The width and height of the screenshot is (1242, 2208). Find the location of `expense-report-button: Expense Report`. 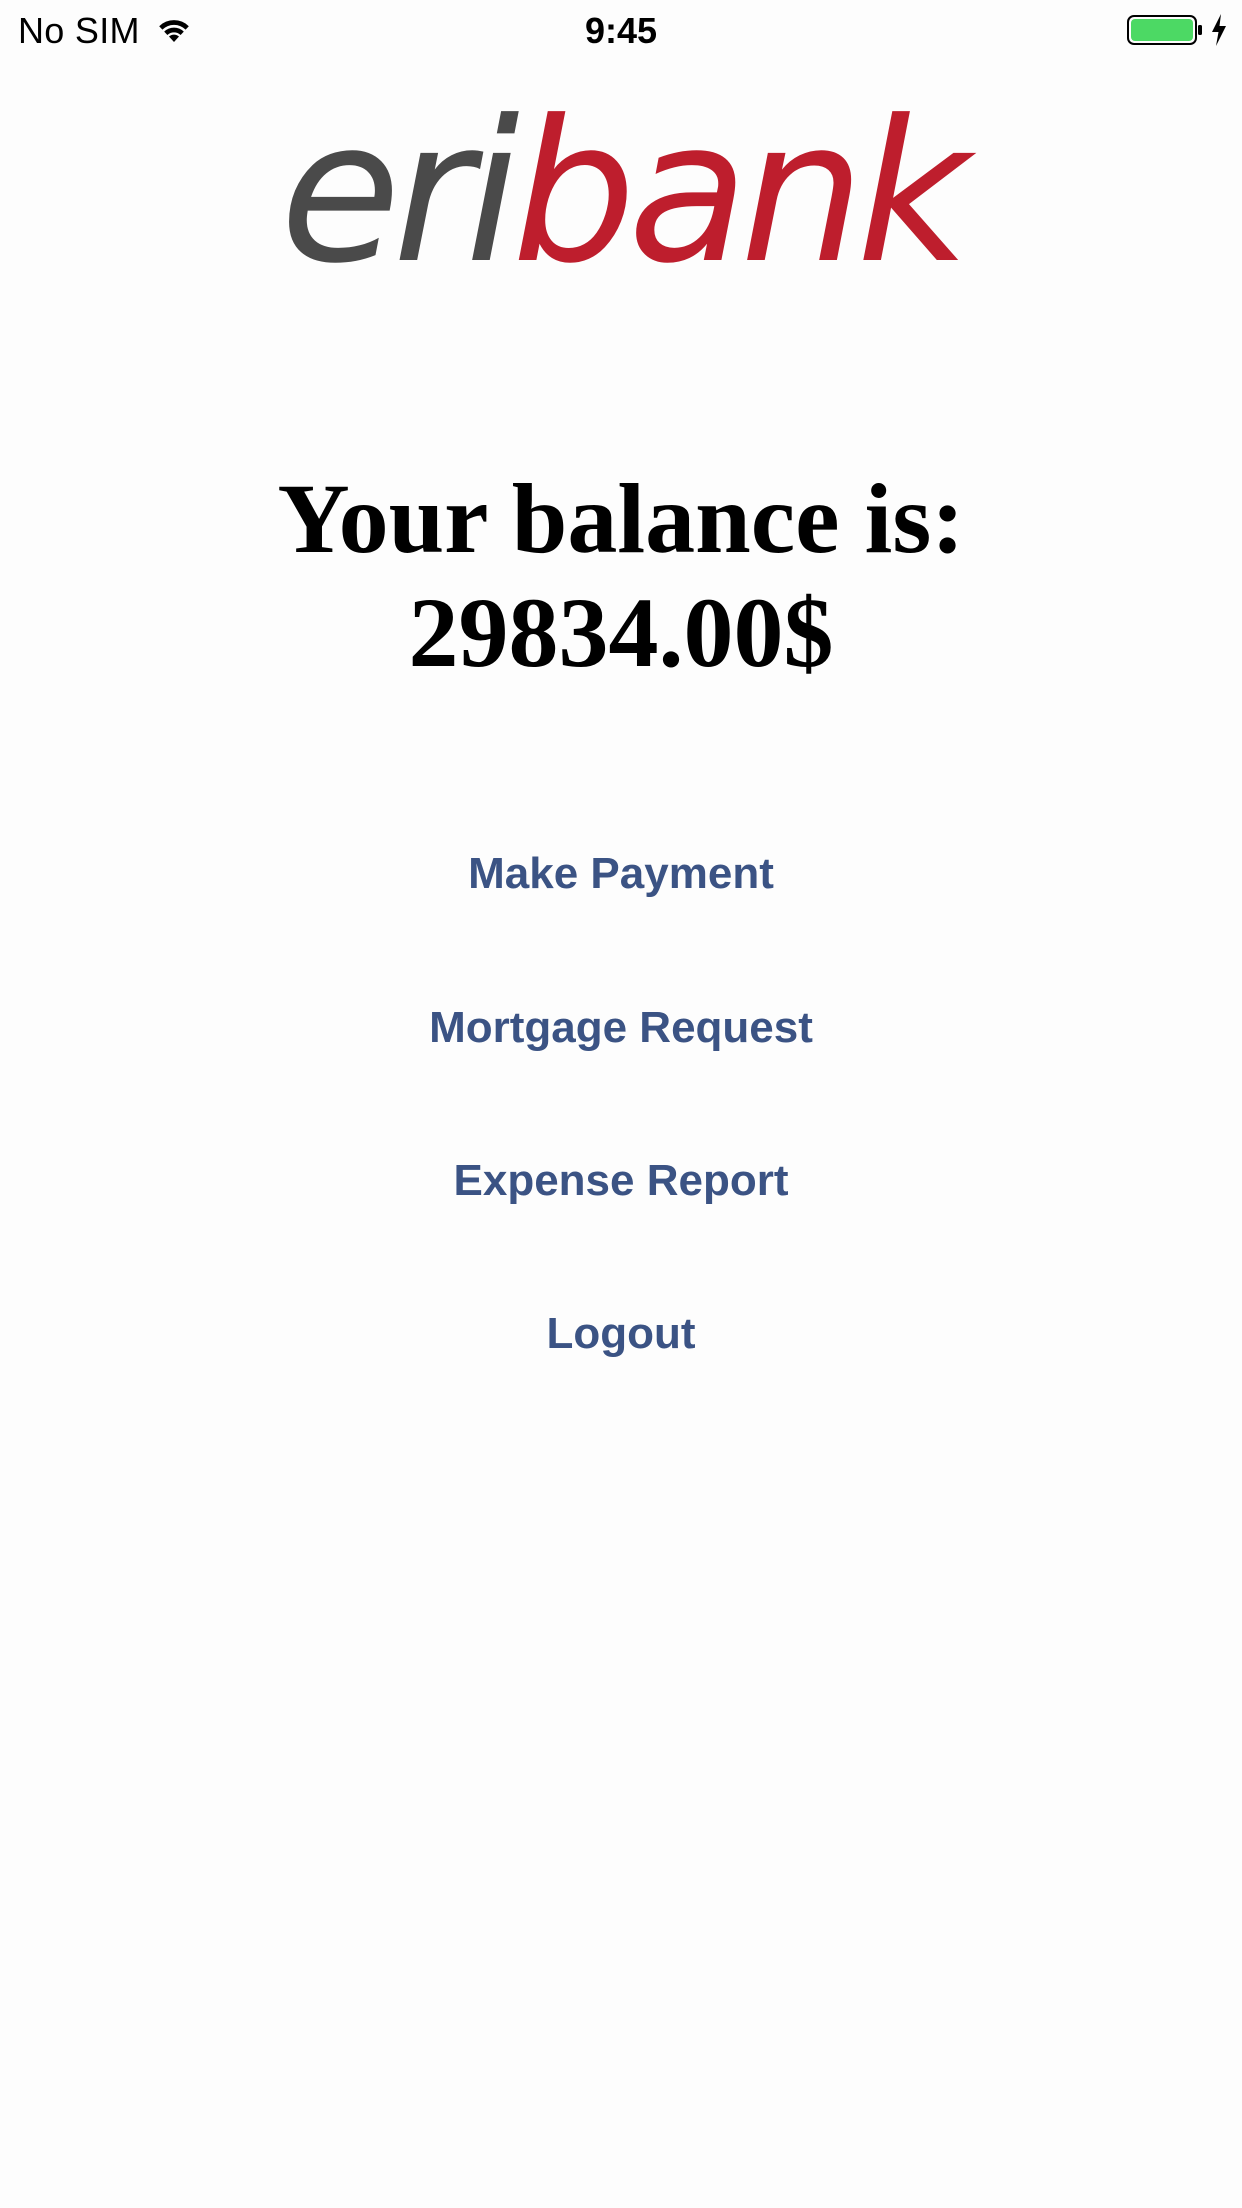

expense-report-button: Expense Report is located at coordinates (621, 1181).